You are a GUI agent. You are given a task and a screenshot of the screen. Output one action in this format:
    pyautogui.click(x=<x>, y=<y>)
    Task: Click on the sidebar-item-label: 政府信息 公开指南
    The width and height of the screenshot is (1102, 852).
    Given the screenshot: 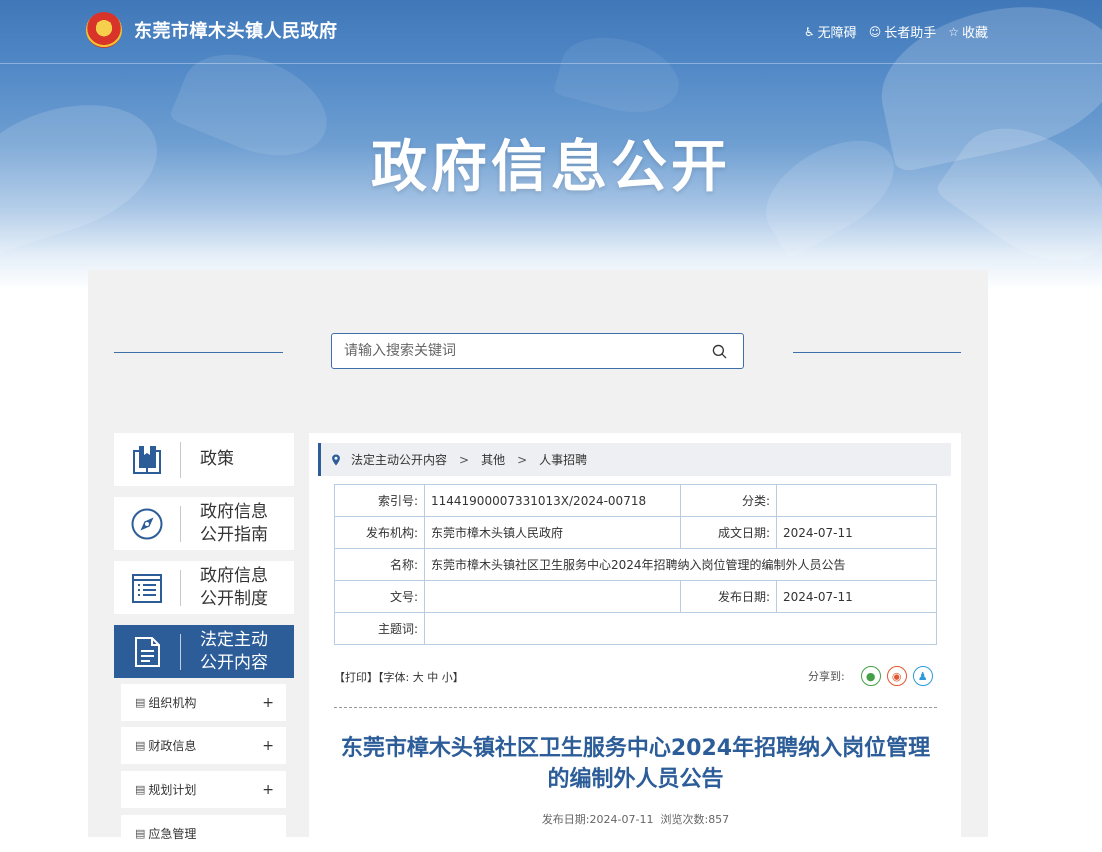 What is the action you would take?
    pyautogui.click(x=224, y=524)
    